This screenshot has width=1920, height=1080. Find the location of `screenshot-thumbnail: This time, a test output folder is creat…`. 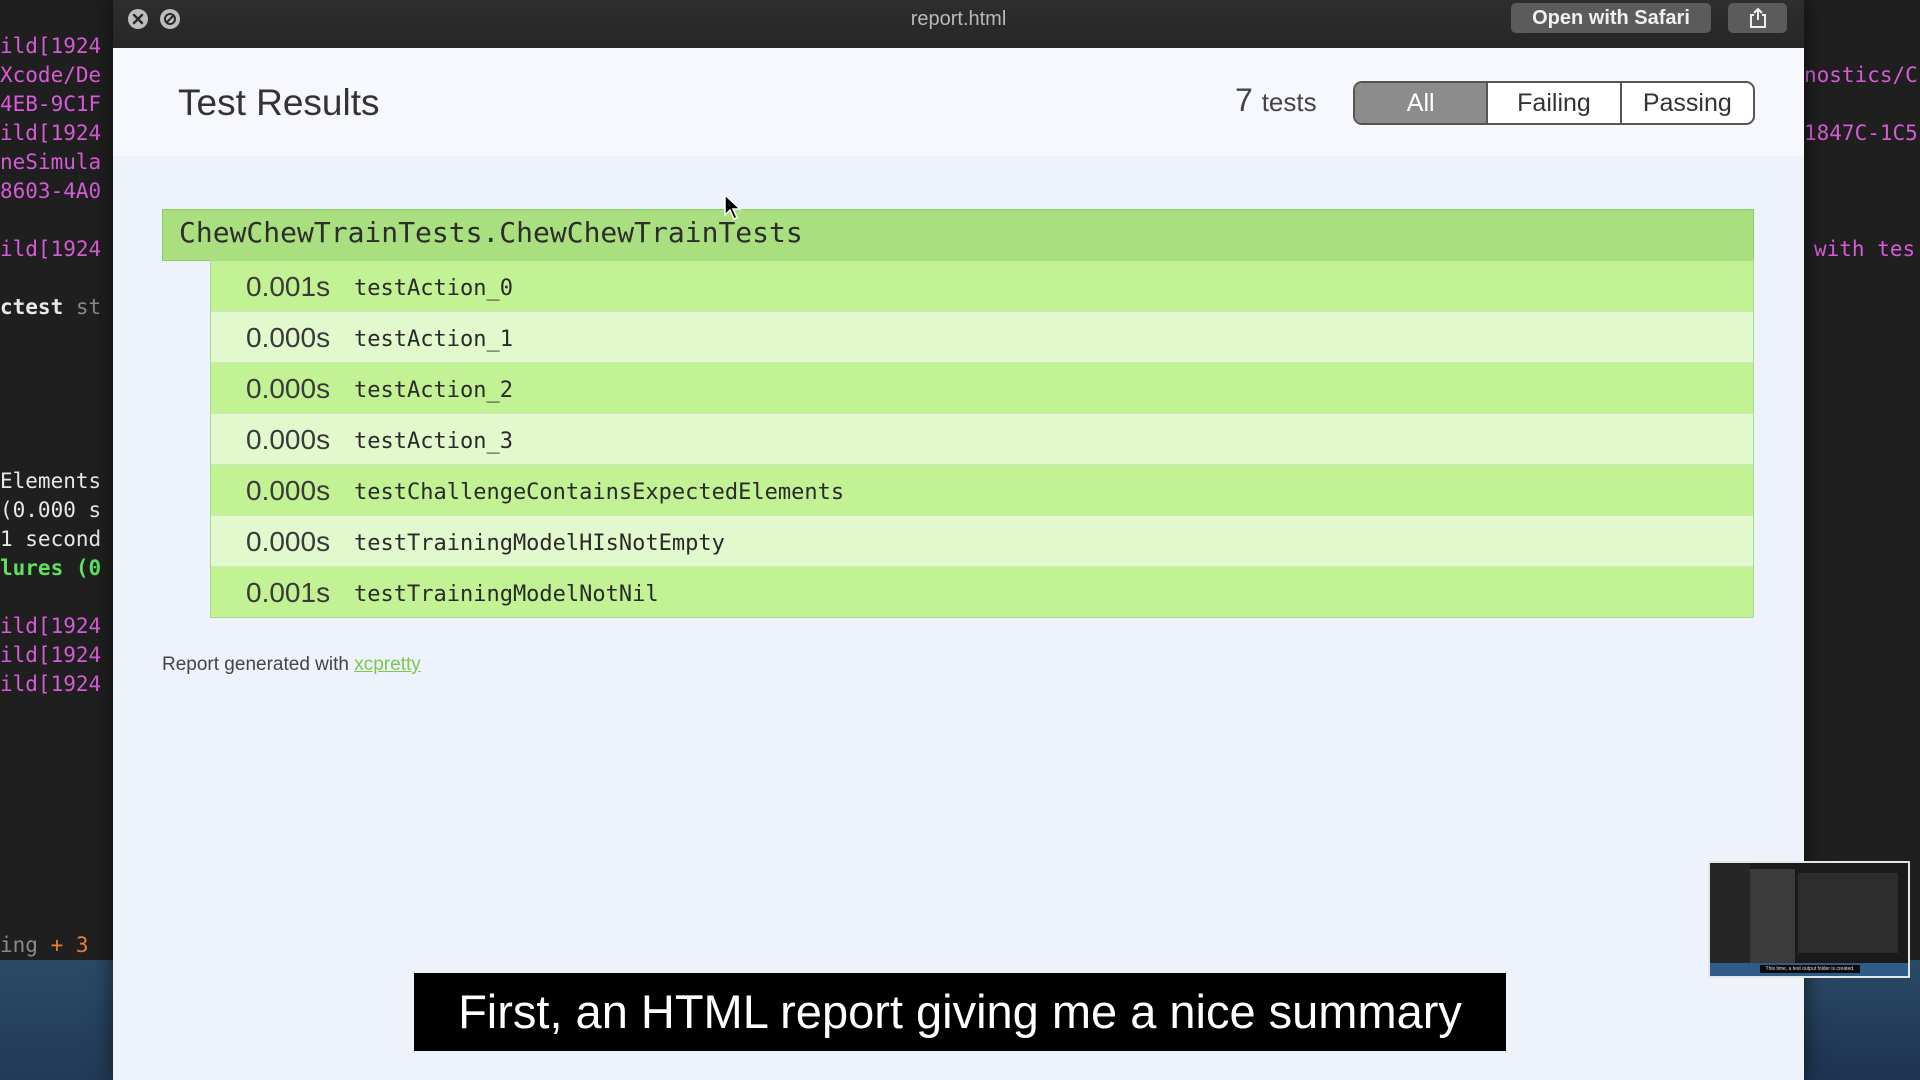

screenshot-thumbnail: This time, a test output folder is creat… is located at coordinates (1809, 919).